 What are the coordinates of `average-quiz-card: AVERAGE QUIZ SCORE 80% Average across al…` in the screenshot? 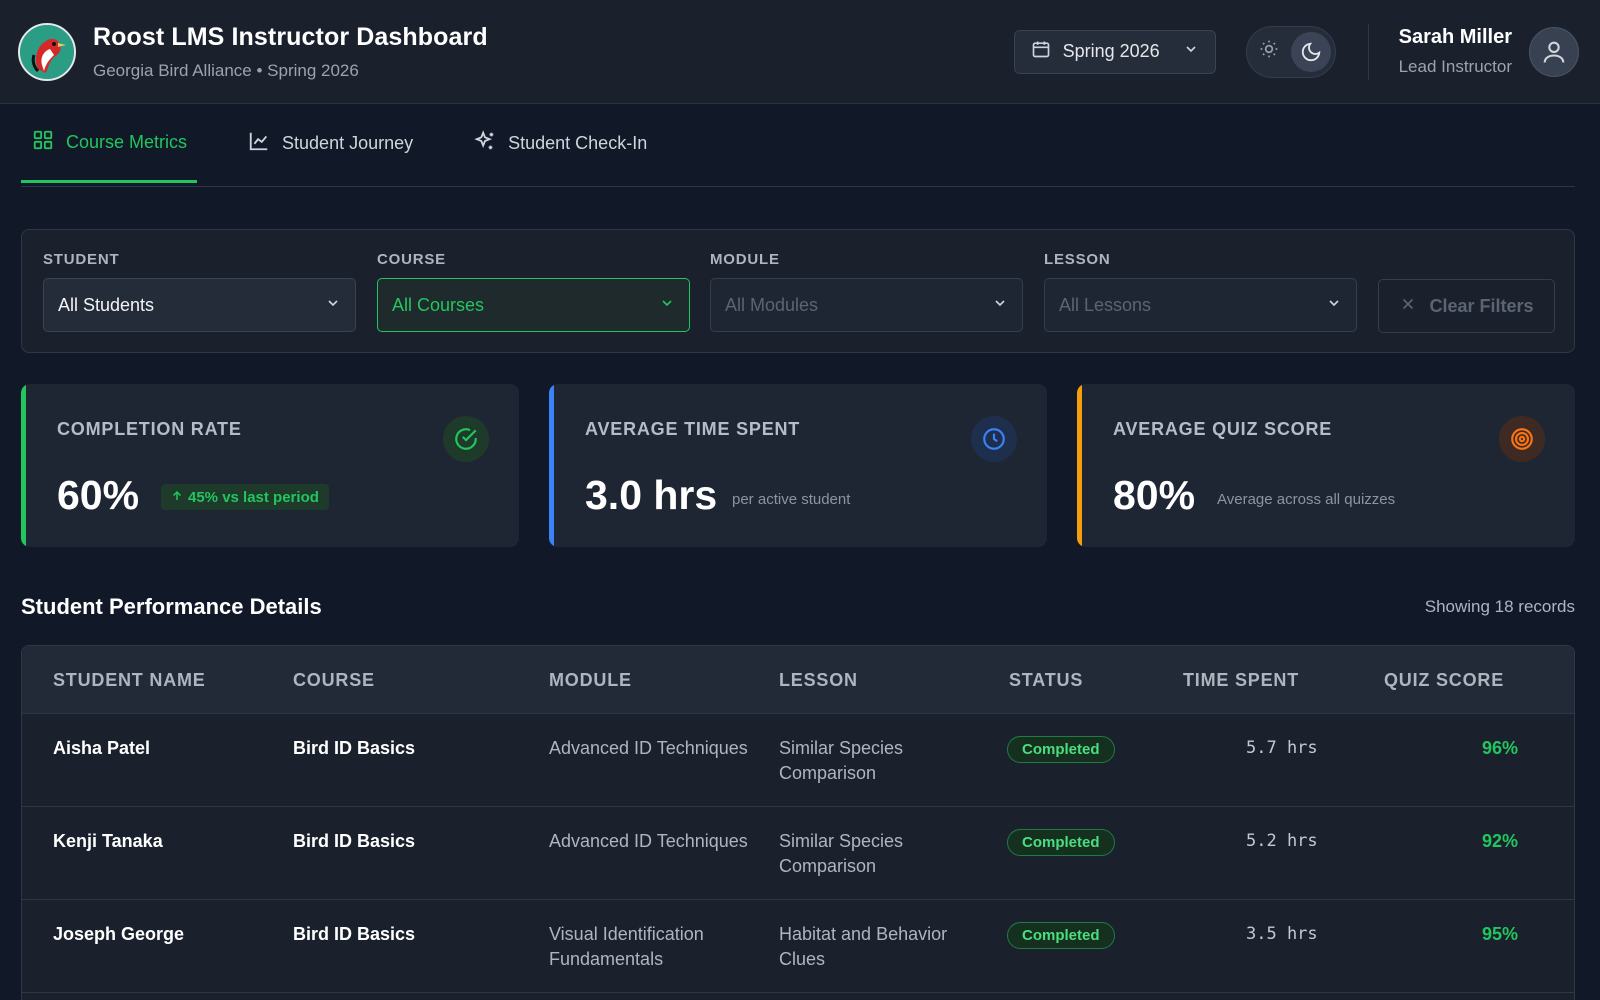 It's located at (1326, 465).